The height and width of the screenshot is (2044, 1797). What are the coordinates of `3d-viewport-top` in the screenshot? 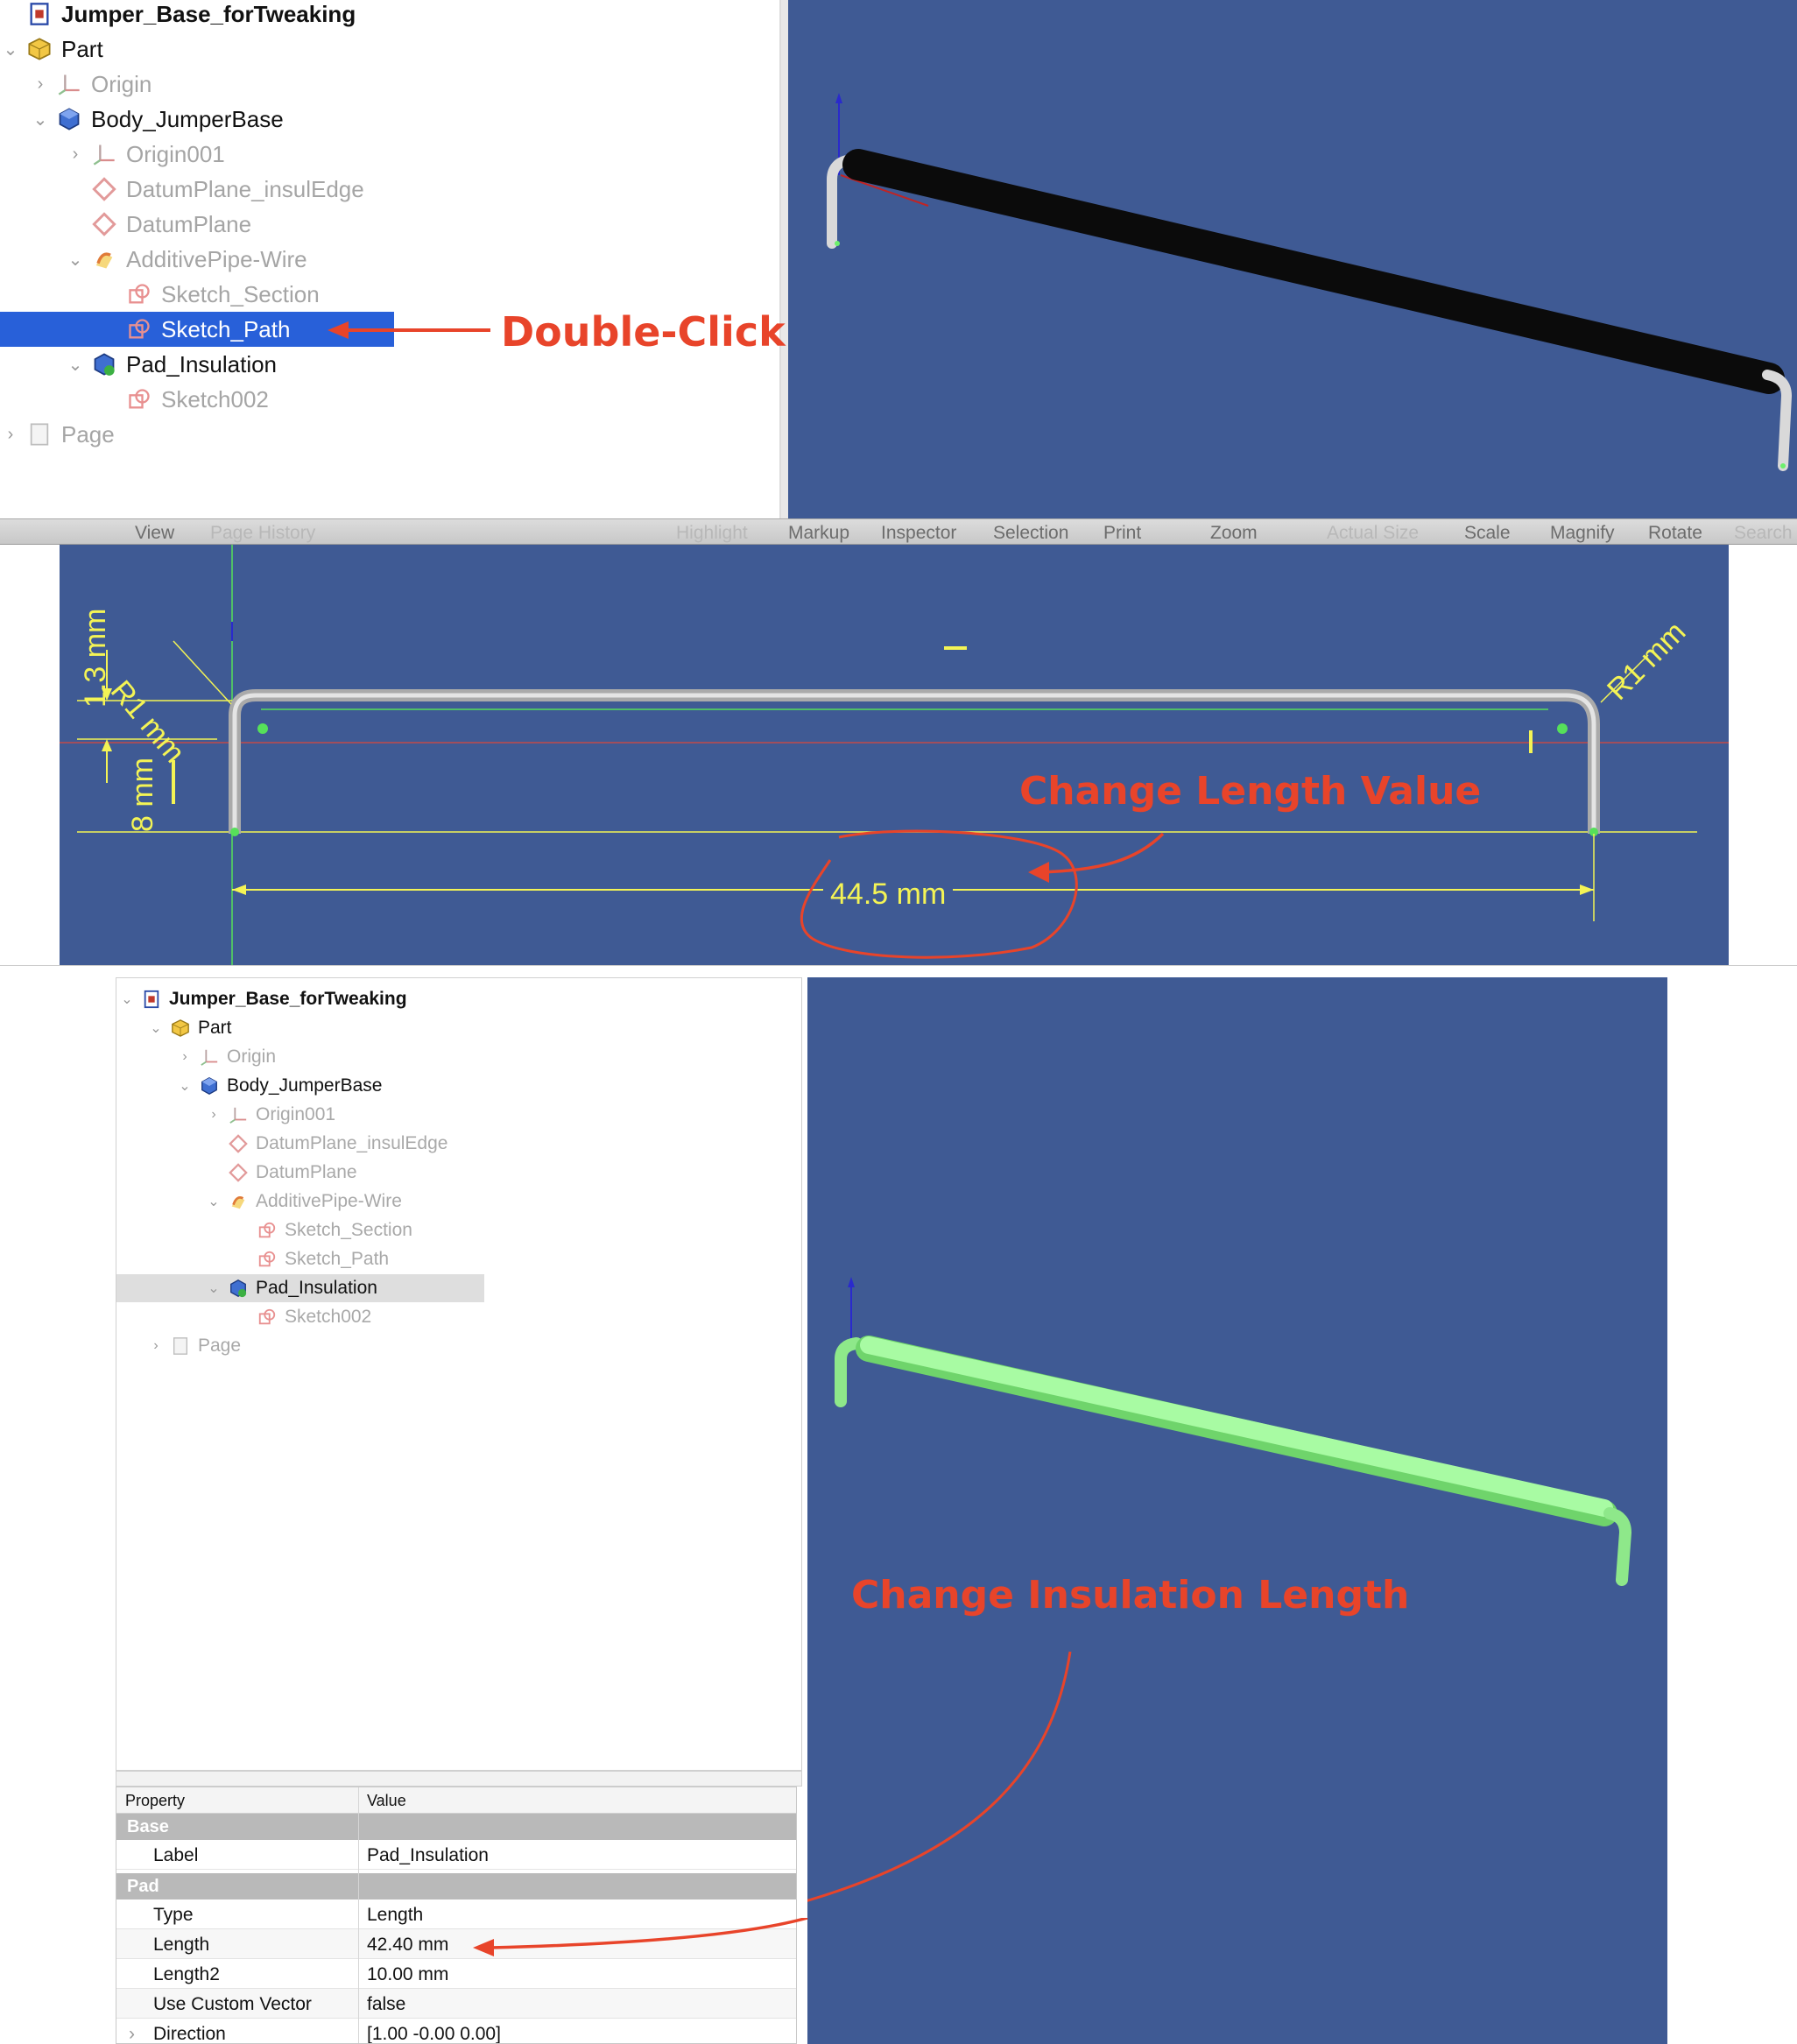 It's located at (1292, 259).